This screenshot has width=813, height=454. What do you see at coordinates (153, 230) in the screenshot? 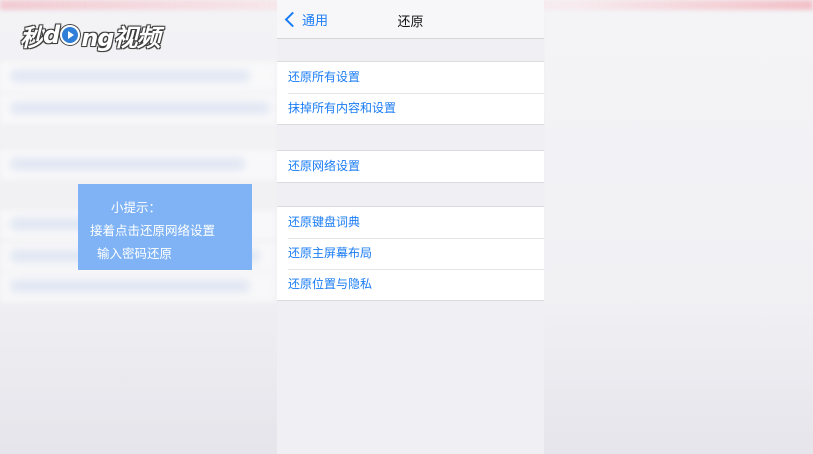
I see `tip-line-2: 接着点击还原网络设置` at bounding box center [153, 230].